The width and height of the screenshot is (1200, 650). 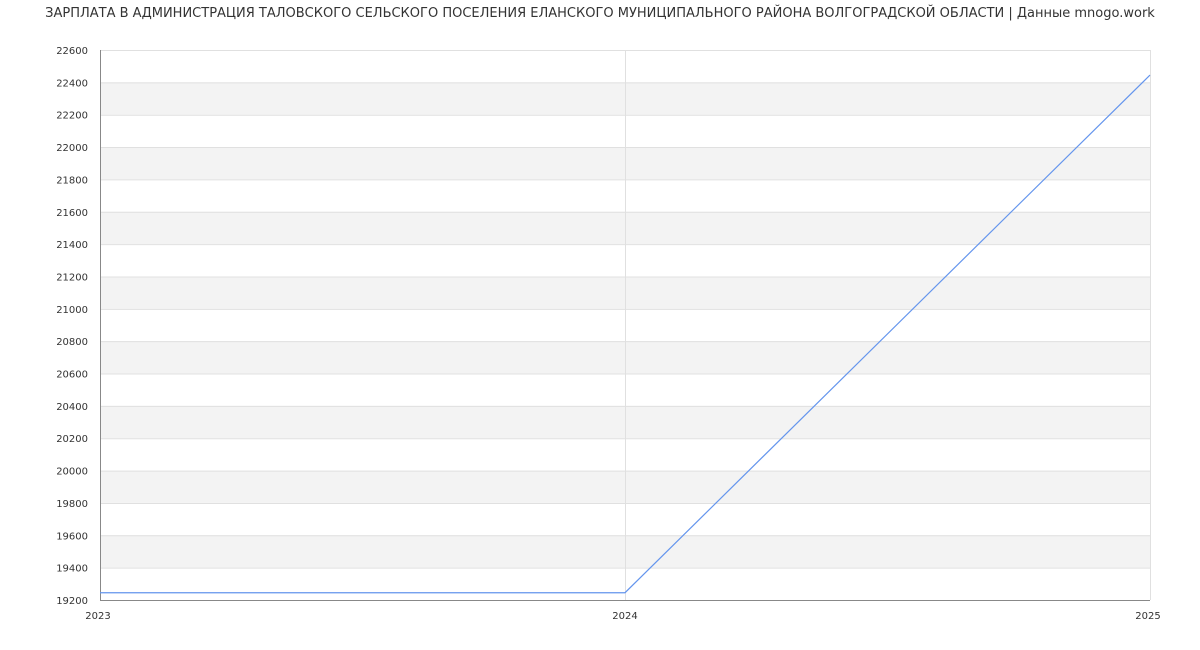 What do you see at coordinates (72, 407) in the screenshot?
I see `y-tick-label: 20400` at bounding box center [72, 407].